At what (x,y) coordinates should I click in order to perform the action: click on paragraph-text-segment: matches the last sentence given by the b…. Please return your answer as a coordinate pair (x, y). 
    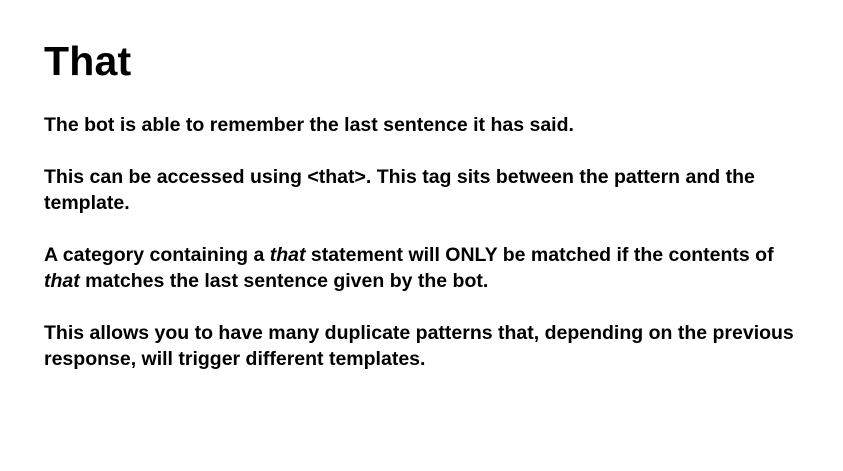
    Looking at the image, I should click on (284, 281).